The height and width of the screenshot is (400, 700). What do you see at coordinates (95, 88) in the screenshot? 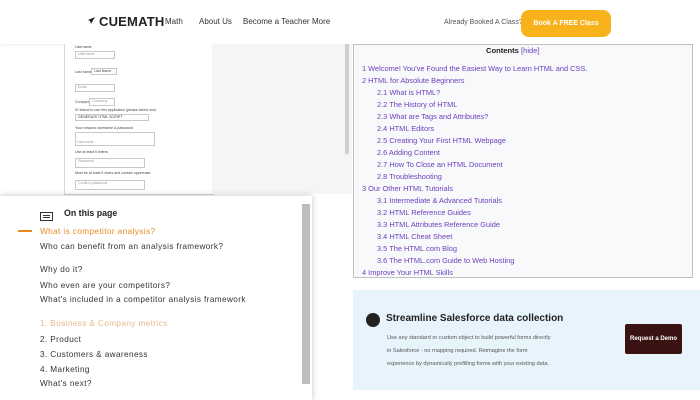
I see `email-field: Email` at bounding box center [95, 88].